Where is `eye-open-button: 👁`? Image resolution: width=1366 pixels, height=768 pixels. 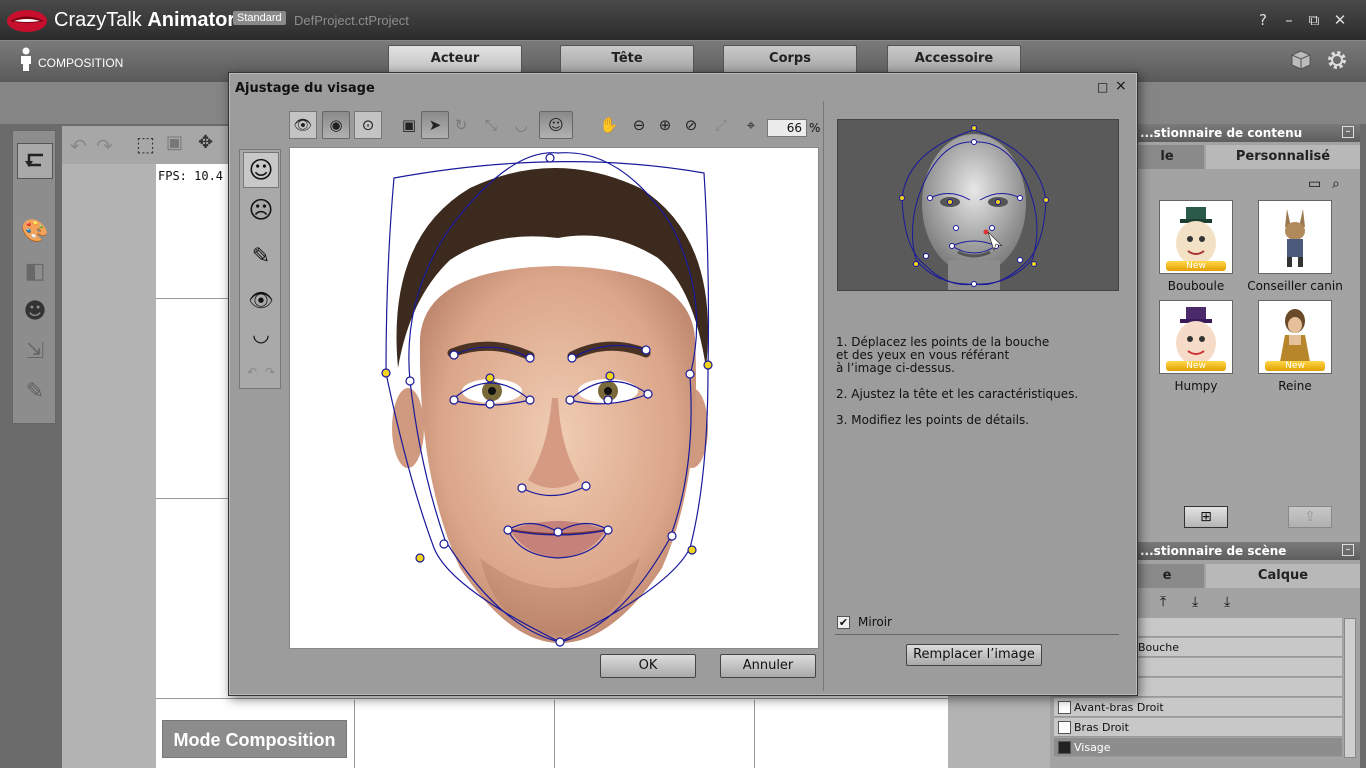
eye-open-button: 👁 is located at coordinates (303, 125).